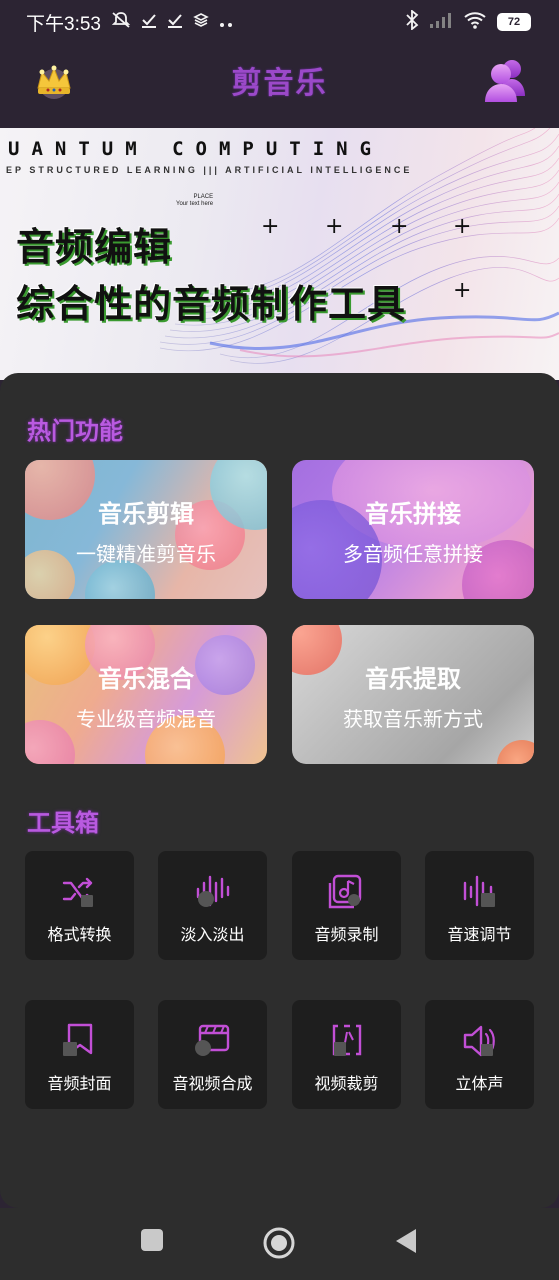 This screenshot has width=559, height=1280. Describe the element at coordinates (347, 1040) in the screenshot. I see `crop-frame-icon` at that location.